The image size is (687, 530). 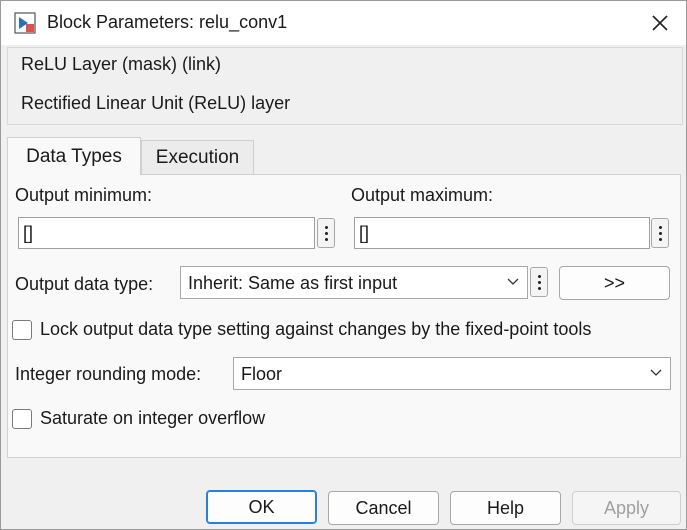 I want to click on integer-rounding-mode-value: Floor, so click(x=262, y=374).